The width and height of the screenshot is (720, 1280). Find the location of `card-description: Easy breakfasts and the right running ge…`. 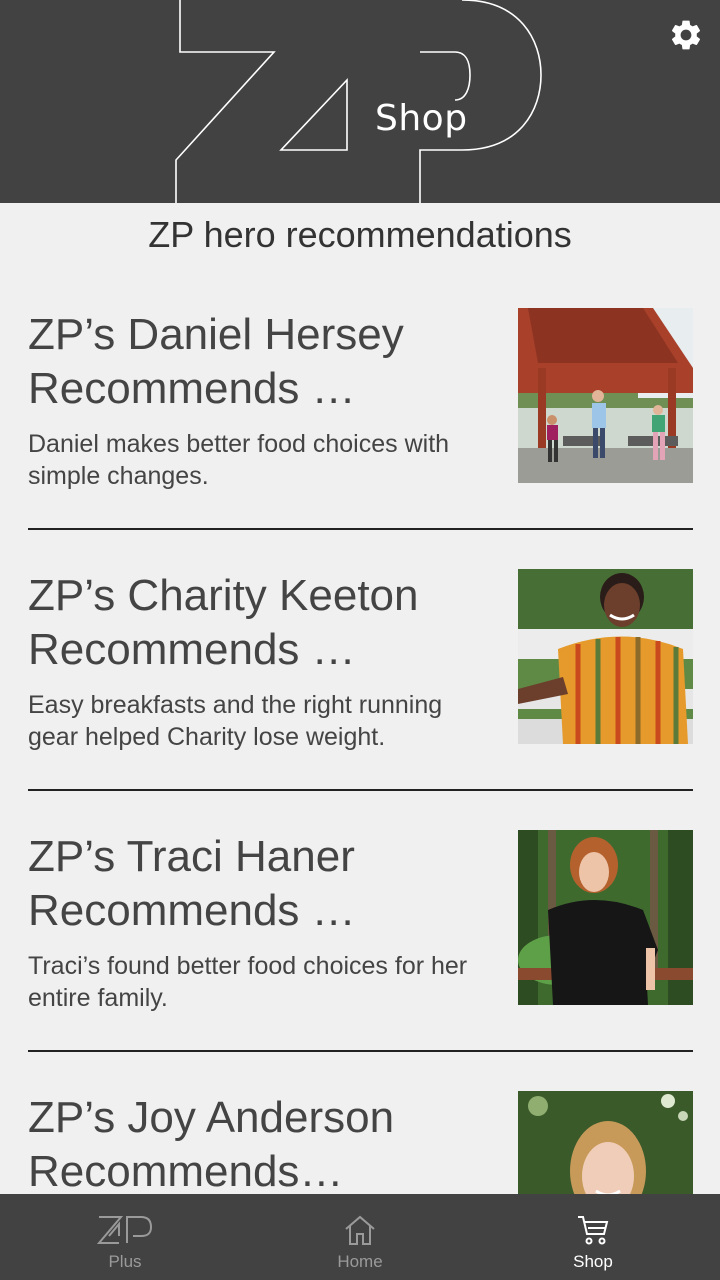

card-description: Easy breakfasts and the right running ge… is located at coordinates (235, 721).